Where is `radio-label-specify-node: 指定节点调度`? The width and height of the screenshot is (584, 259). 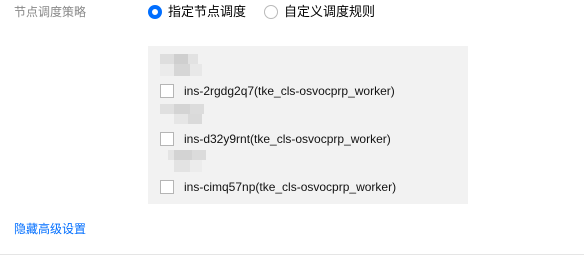
radio-label-specify-node: 指定节点调度 is located at coordinates (207, 11).